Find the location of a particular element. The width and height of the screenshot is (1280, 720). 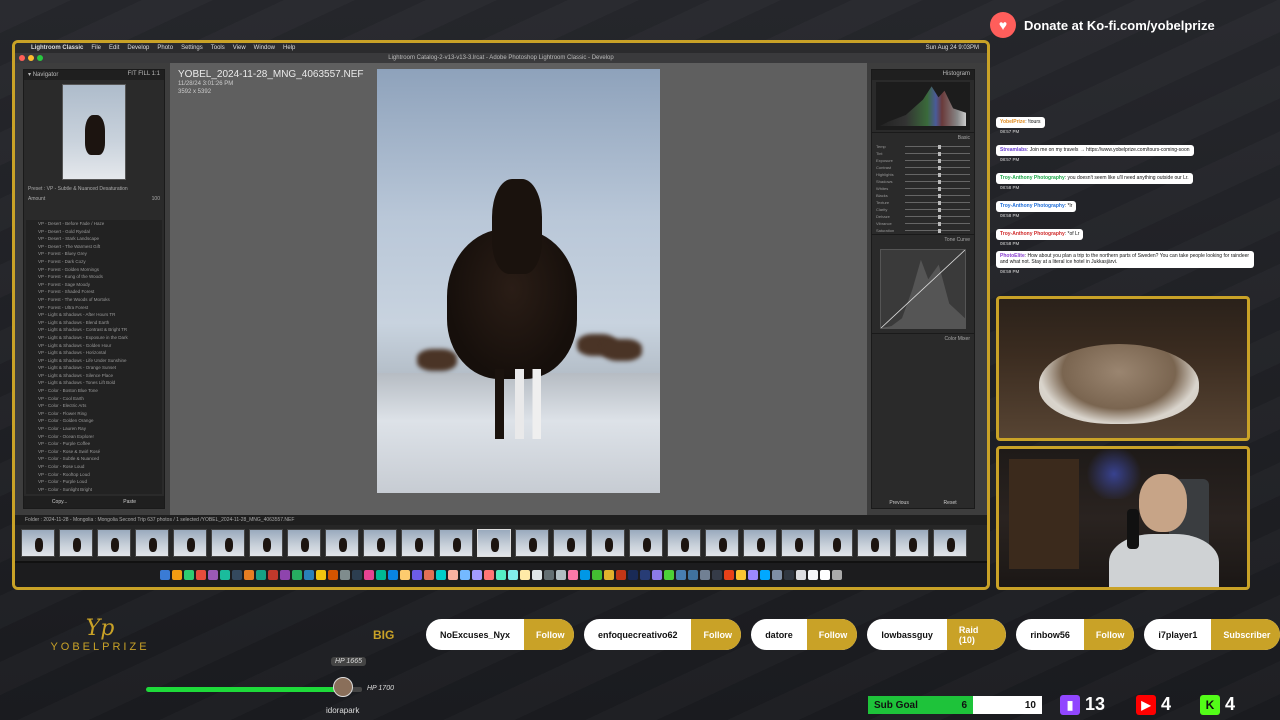

preset-item: VP - Forest - The Woods of Mortoks is located at coordinates (94, 300).